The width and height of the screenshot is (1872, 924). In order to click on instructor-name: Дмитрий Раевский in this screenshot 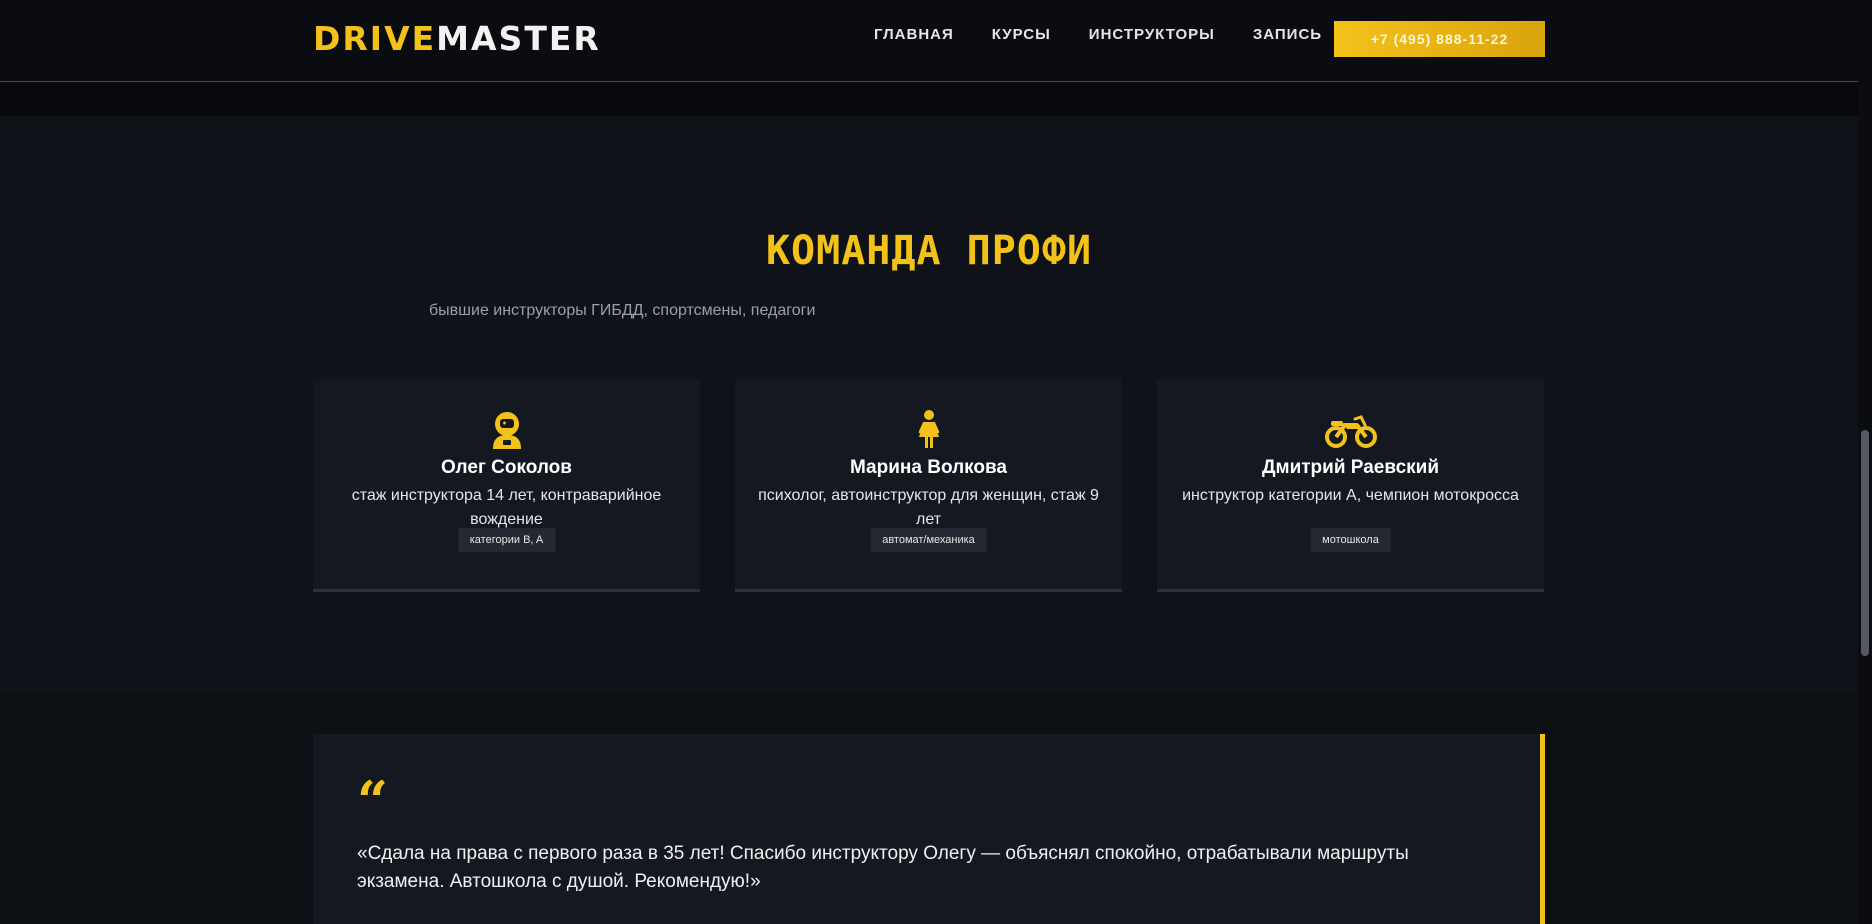, I will do `click(1350, 467)`.